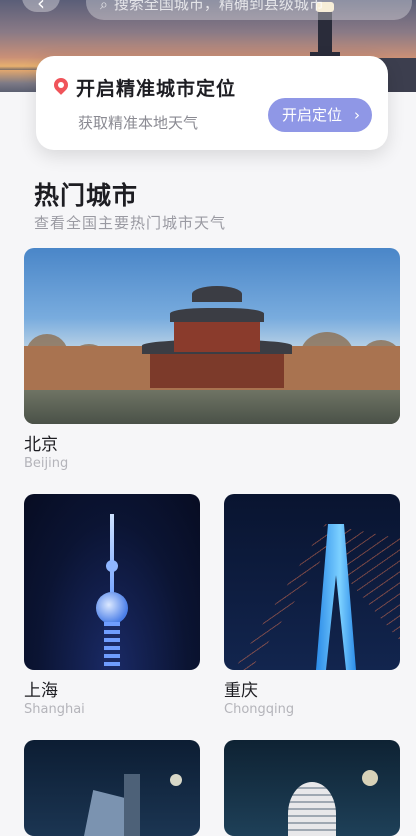 This screenshot has height=836, width=416. I want to click on city-en-beijing: Beijing, so click(46, 463).